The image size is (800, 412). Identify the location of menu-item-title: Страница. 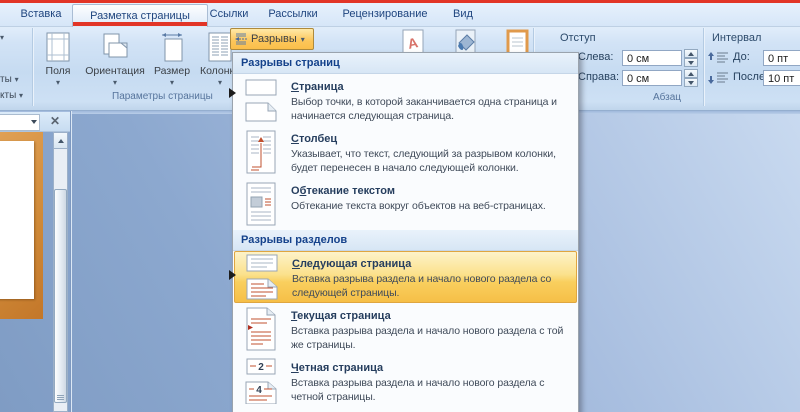
(317, 87).